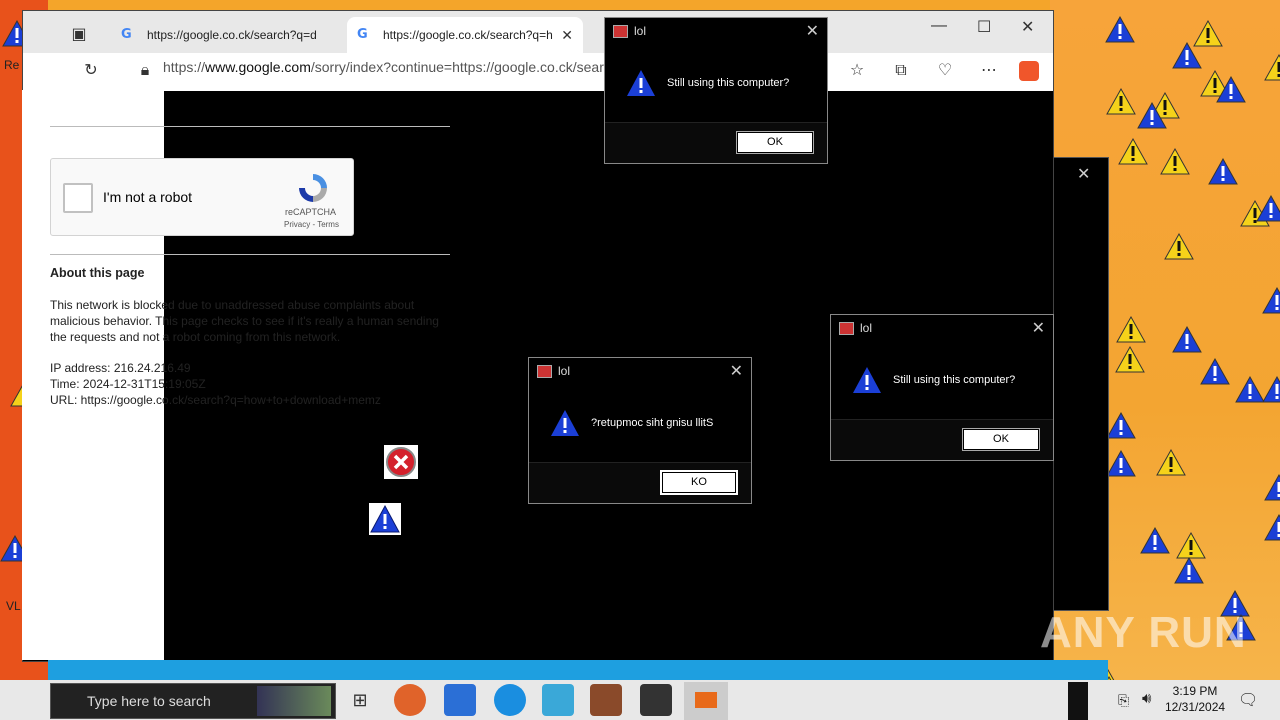 Image resolution: width=1280 pixels, height=720 pixels. Describe the element at coordinates (128, 384) in the screenshot. I see `timestamp: Time: 2024-12-31T15:19:05Z` at that location.